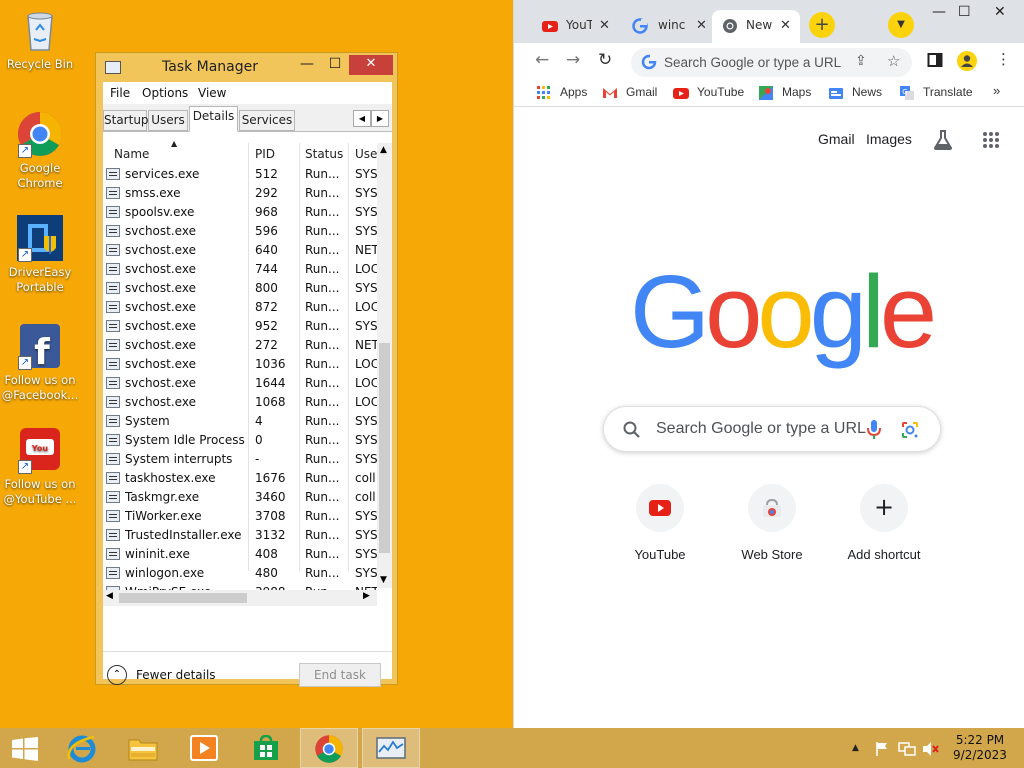  Describe the element at coordinates (126, 120) in the screenshot. I see `tab-startup: Startup` at that location.